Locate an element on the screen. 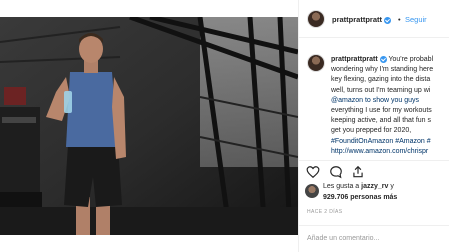 The width and height of the screenshot is (449, 252). caption-line: prattprattpratt You're probabl is located at coordinates (389, 60).